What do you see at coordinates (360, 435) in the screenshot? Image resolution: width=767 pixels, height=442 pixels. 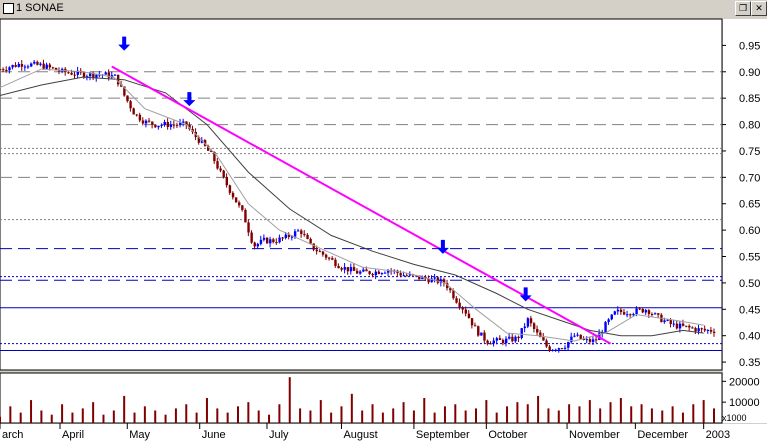 I see `month-label: August` at bounding box center [360, 435].